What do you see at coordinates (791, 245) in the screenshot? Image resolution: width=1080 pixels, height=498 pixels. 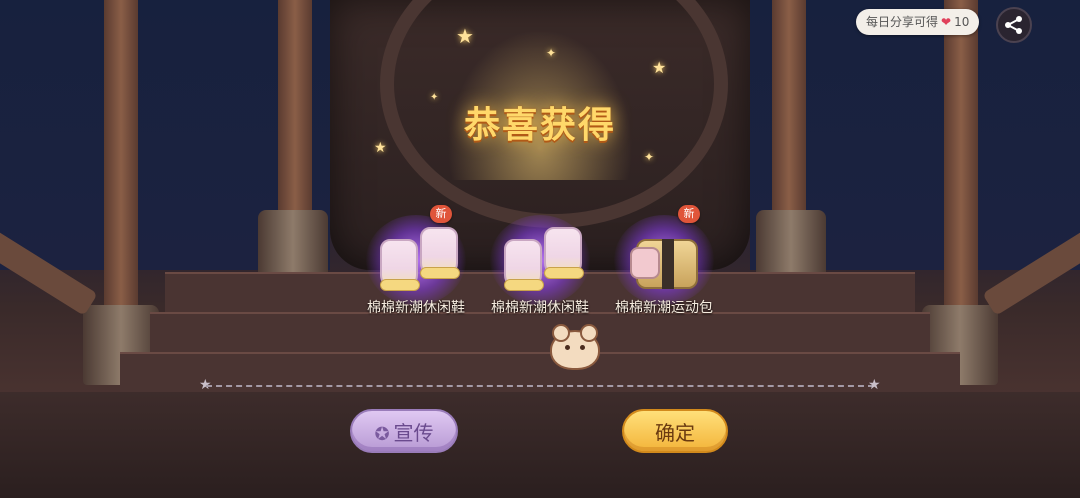 I see `pillar-base-right-inner` at bounding box center [791, 245].